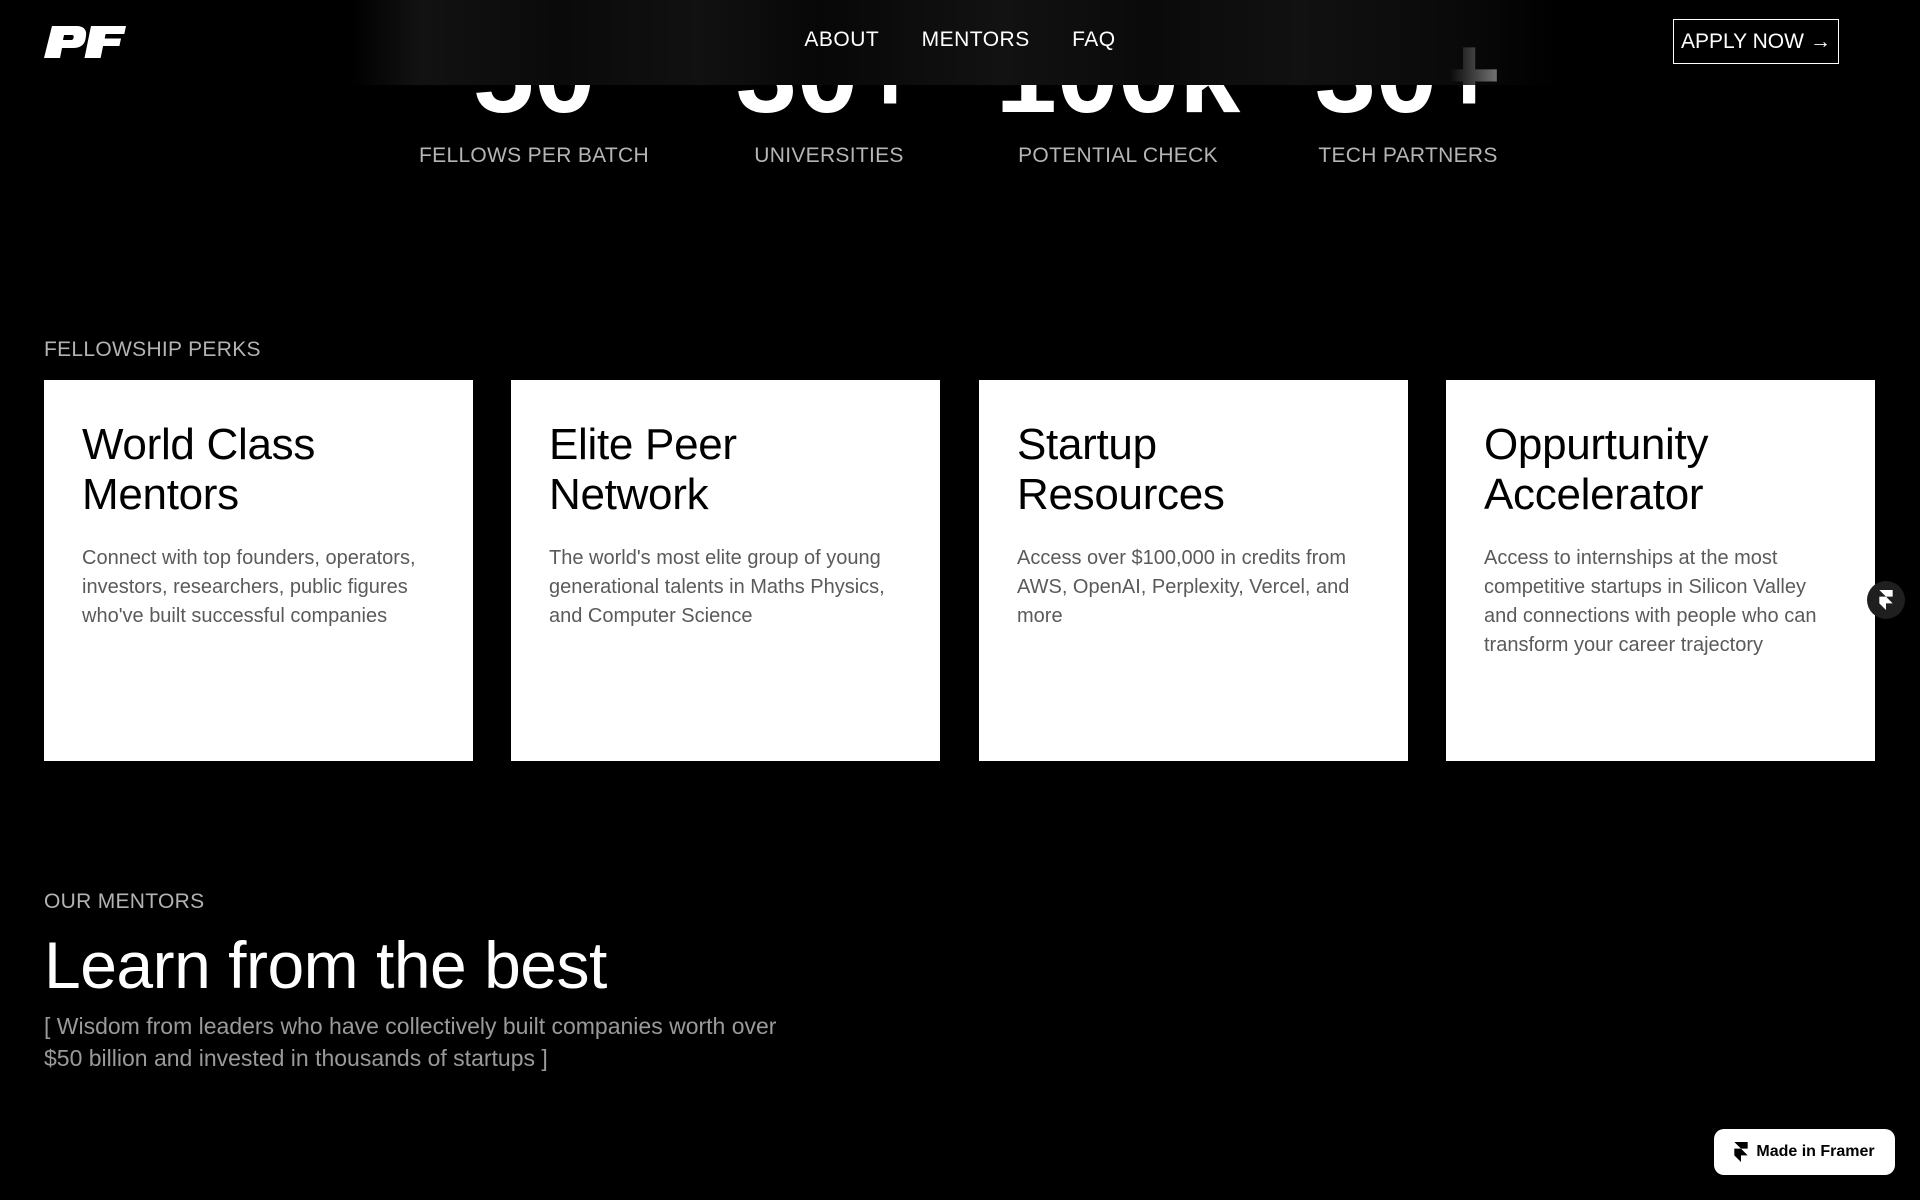 The width and height of the screenshot is (1920, 1200). Describe the element at coordinates (841, 40) in the screenshot. I see `nav-about: ABOUT` at that location.